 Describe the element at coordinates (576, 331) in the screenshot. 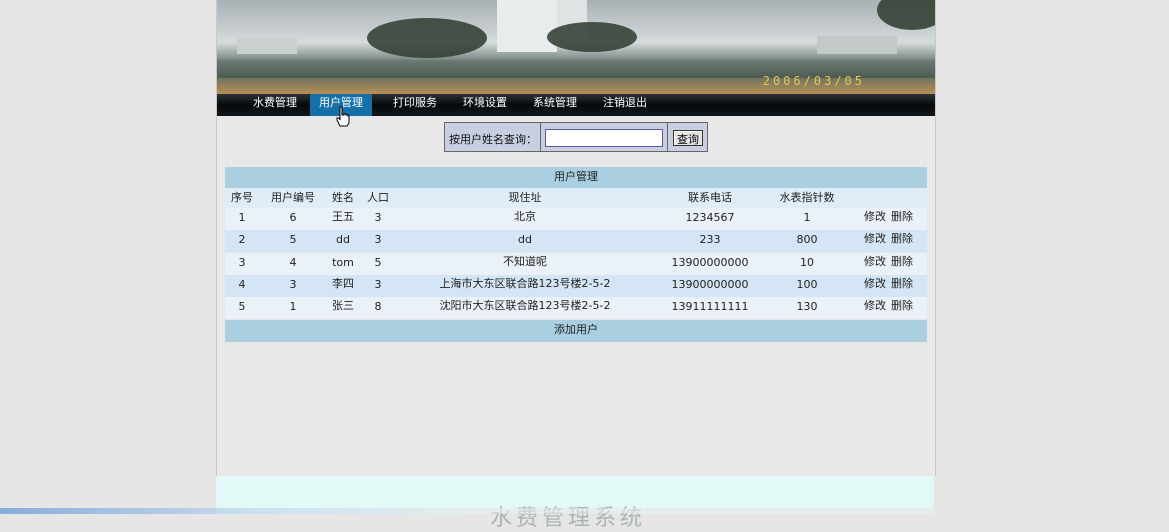

I see `add-user-link: 添加用户` at that location.